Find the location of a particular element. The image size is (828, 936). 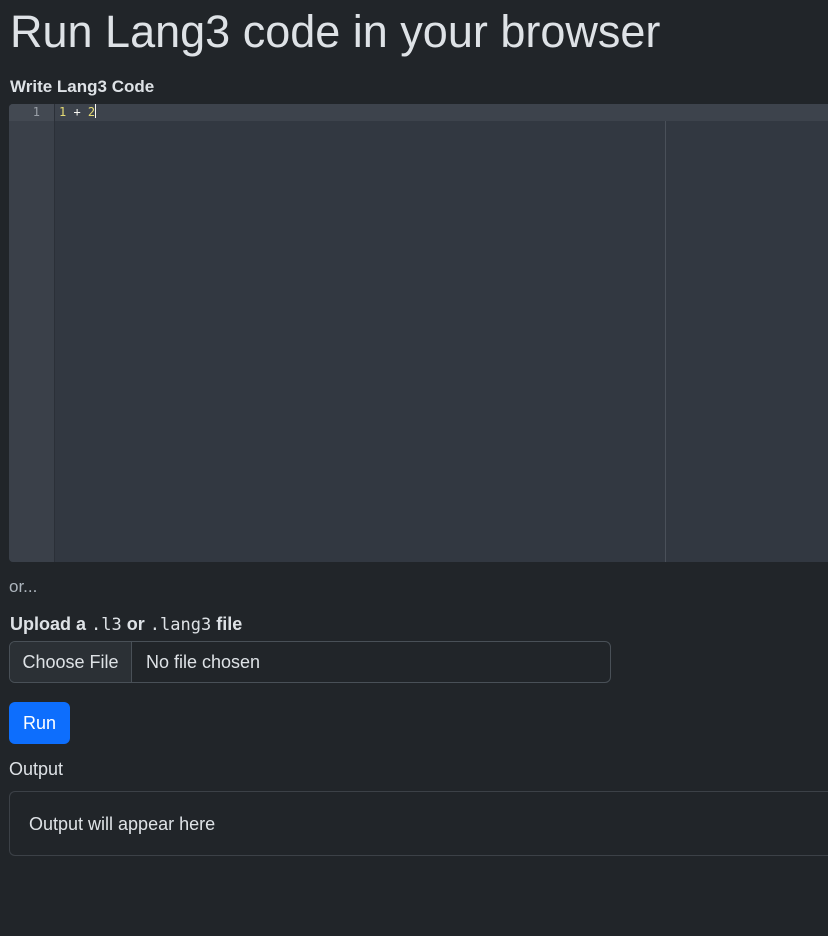

file-extension-l3: .l3 is located at coordinates (106, 625).